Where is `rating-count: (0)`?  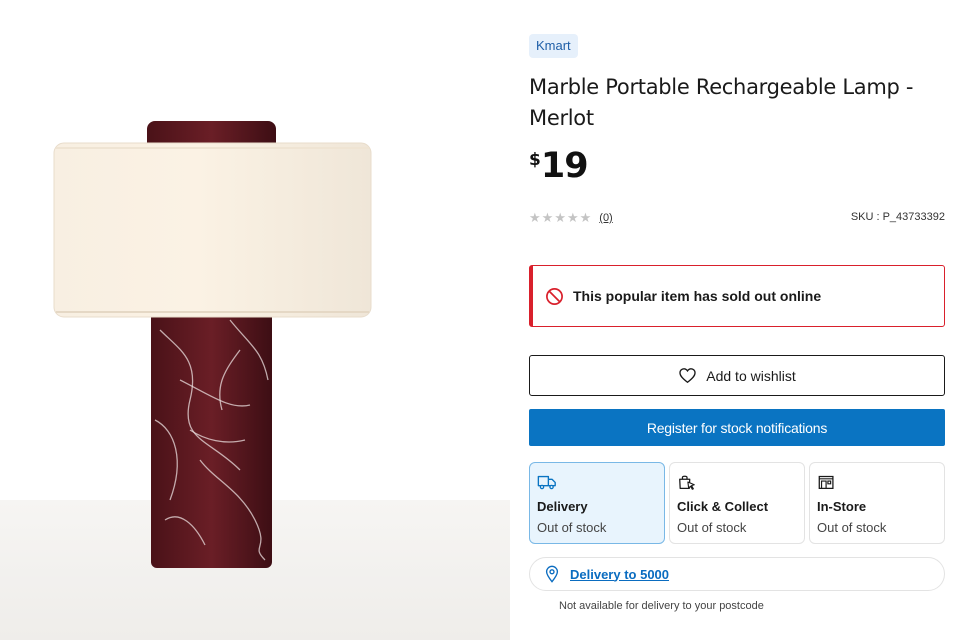 rating-count: (0) is located at coordinates (605, 218).